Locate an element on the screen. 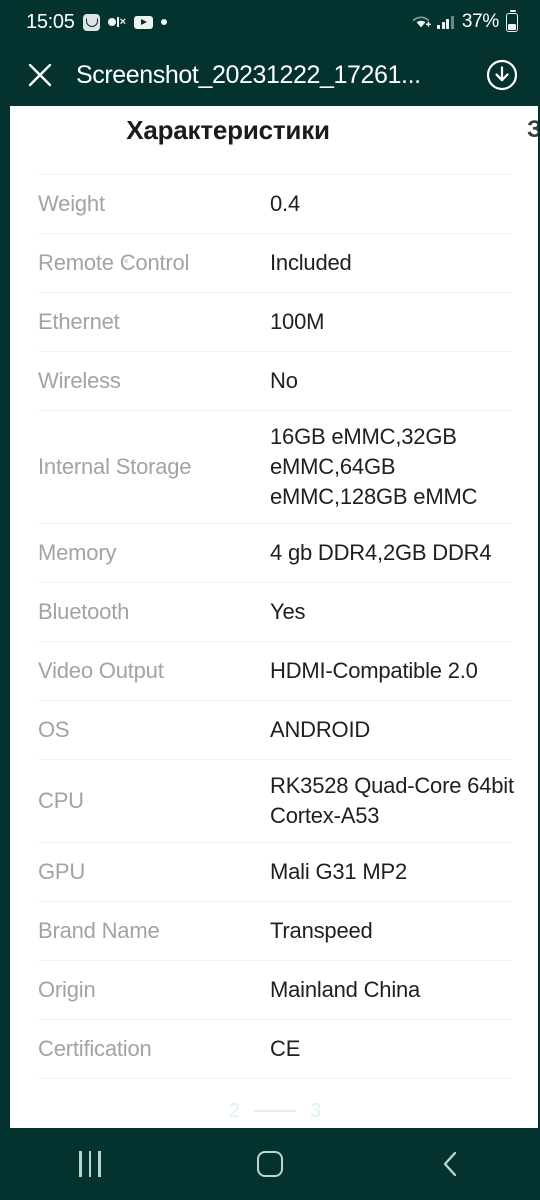 The width and height of the screenshot is (540, 1200). spec-label: Remote Control is located at coordinates (114, 263).